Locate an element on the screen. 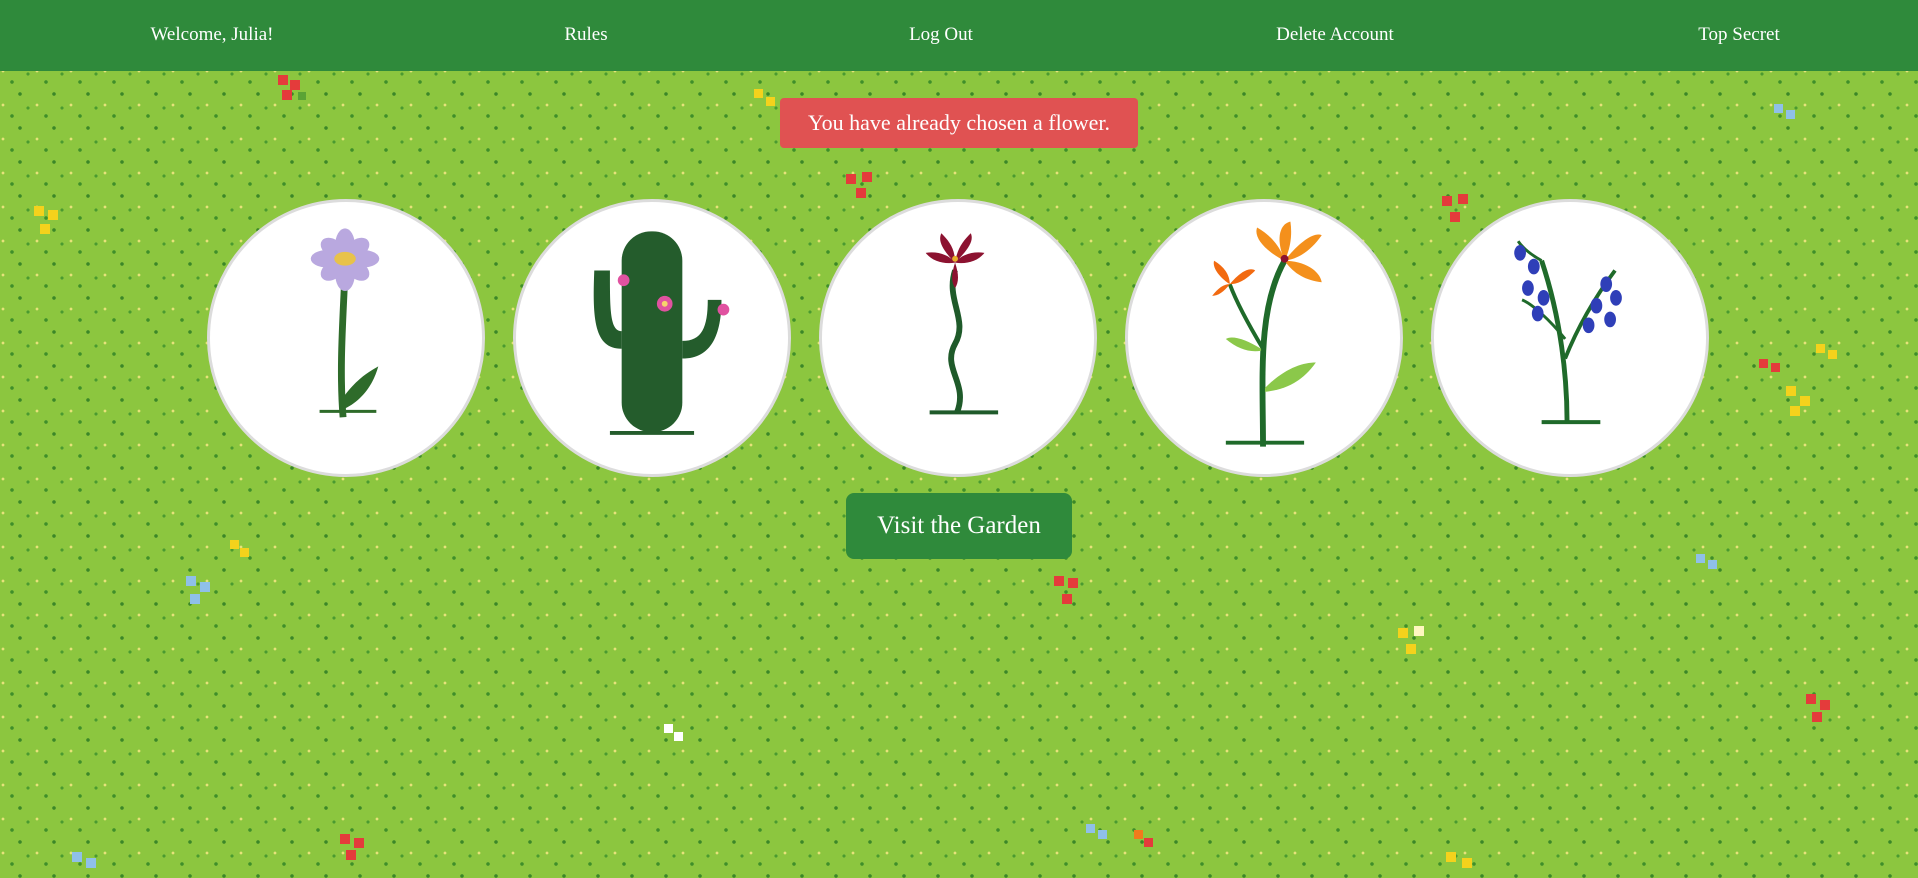 This screenshot has width=1918, height=878. nav-rules-link: Rules is located at coordinates (585, 35).